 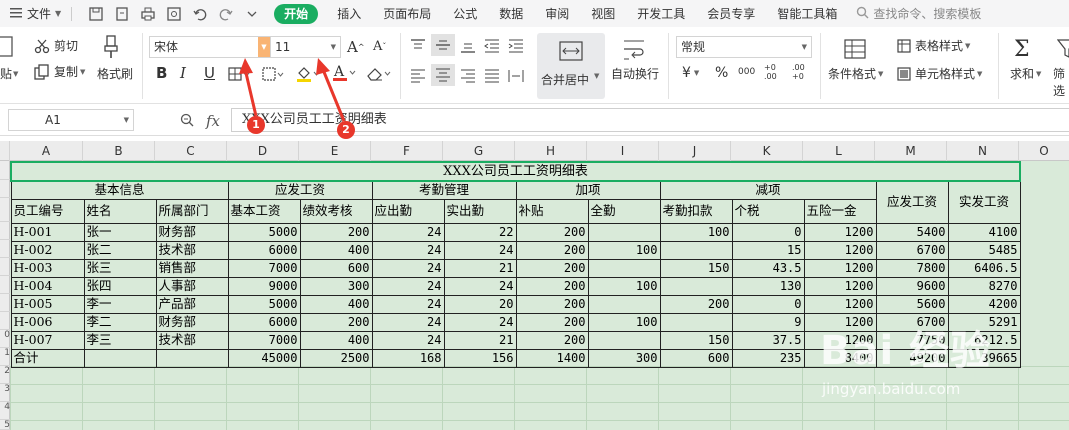 I want to click on cell-net: 4200, so click(x=984, y=304).